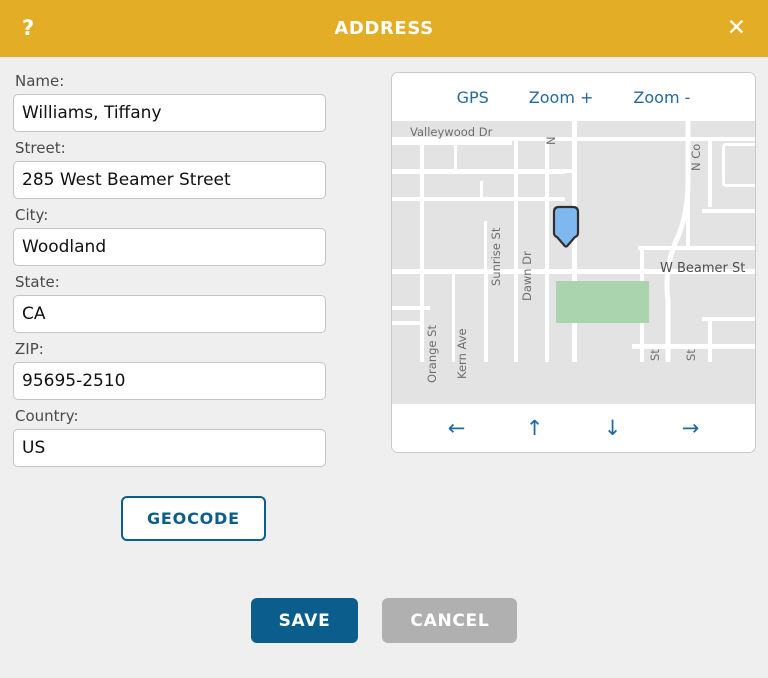 This screenshot has height=678, width=768. What do you see at coordinates (736, 28) in the screenshot?
I see `close-icon: ✕` at bounding box center [736, 28].